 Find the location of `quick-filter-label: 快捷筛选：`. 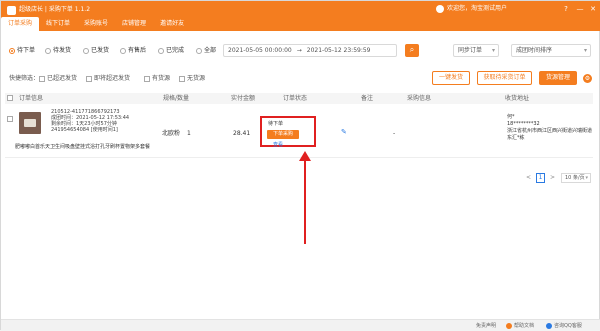

quick-filter-label: 快捷筛选： is located at coordinates (24, 78).